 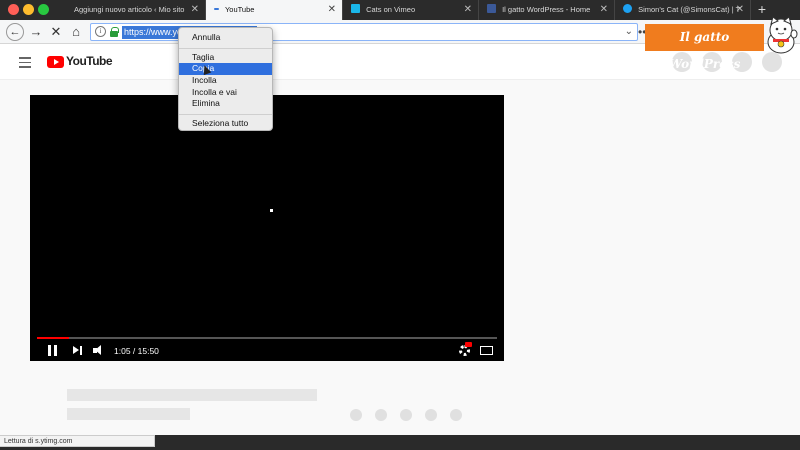 I want to click on subtitle-placeholder, so click(x=128, y=414).